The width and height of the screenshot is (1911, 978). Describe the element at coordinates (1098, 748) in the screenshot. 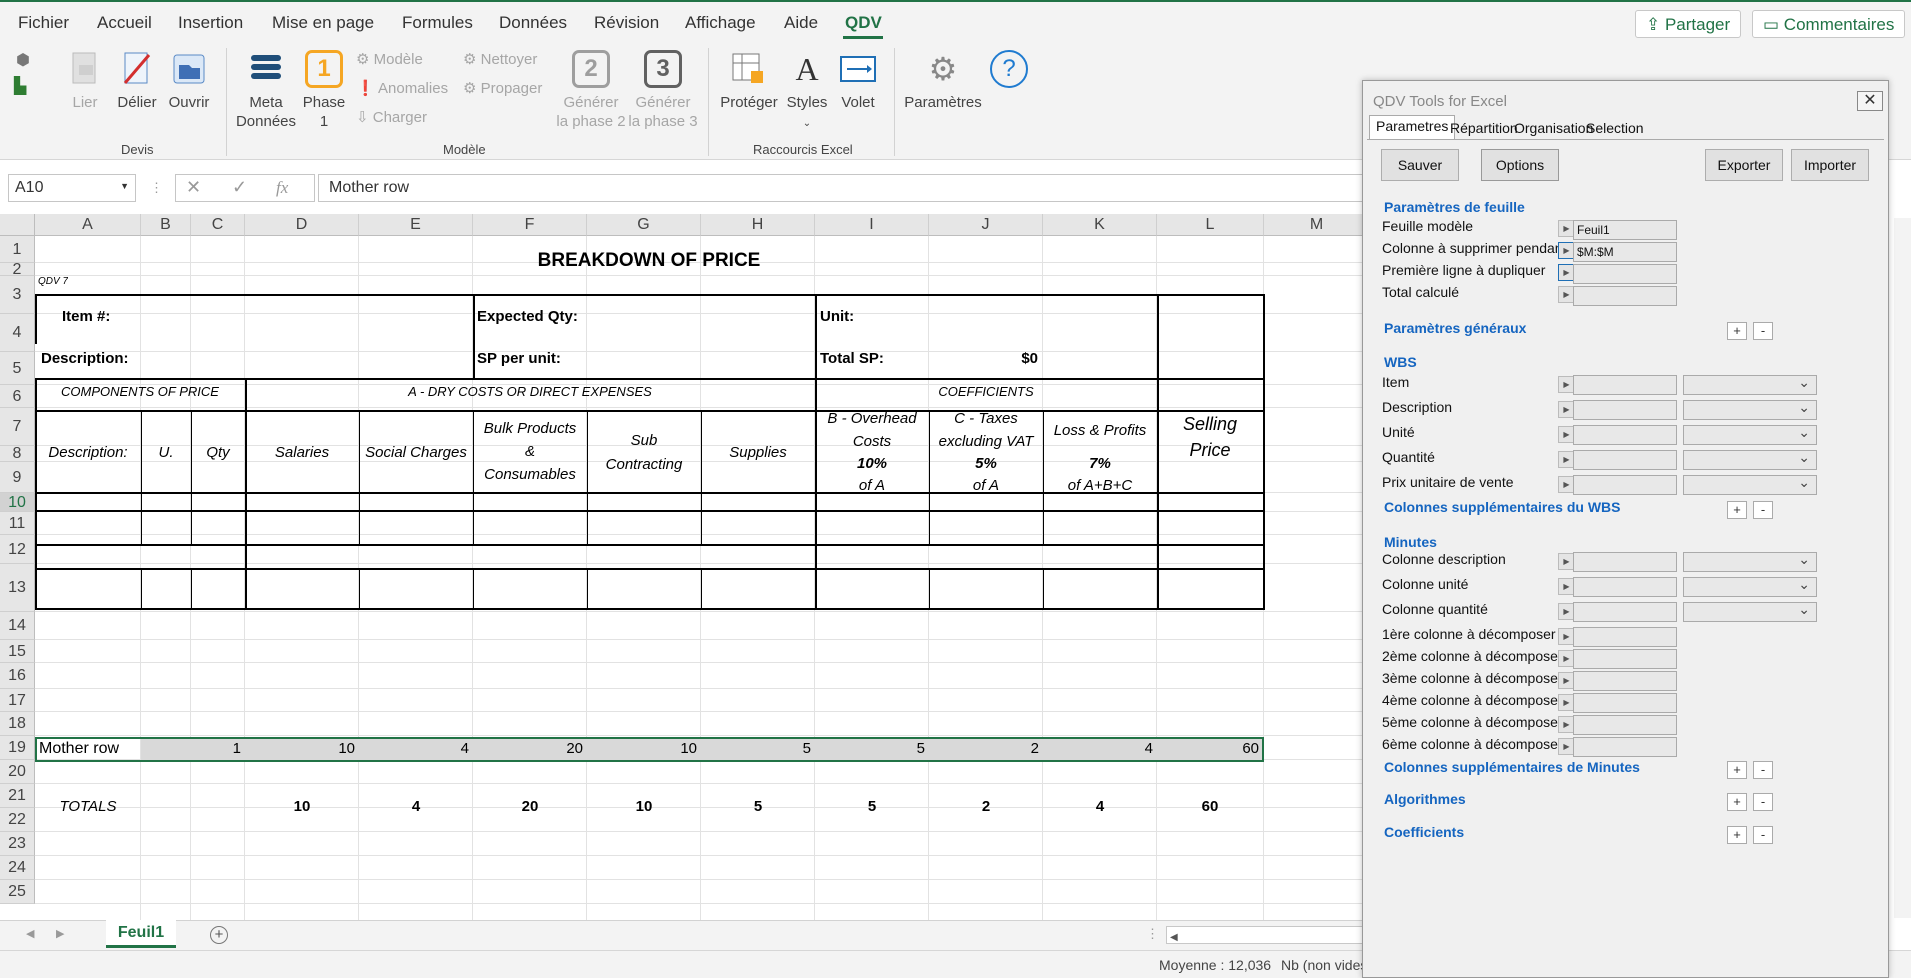

I see `mother-row-profits: 4` at that location.